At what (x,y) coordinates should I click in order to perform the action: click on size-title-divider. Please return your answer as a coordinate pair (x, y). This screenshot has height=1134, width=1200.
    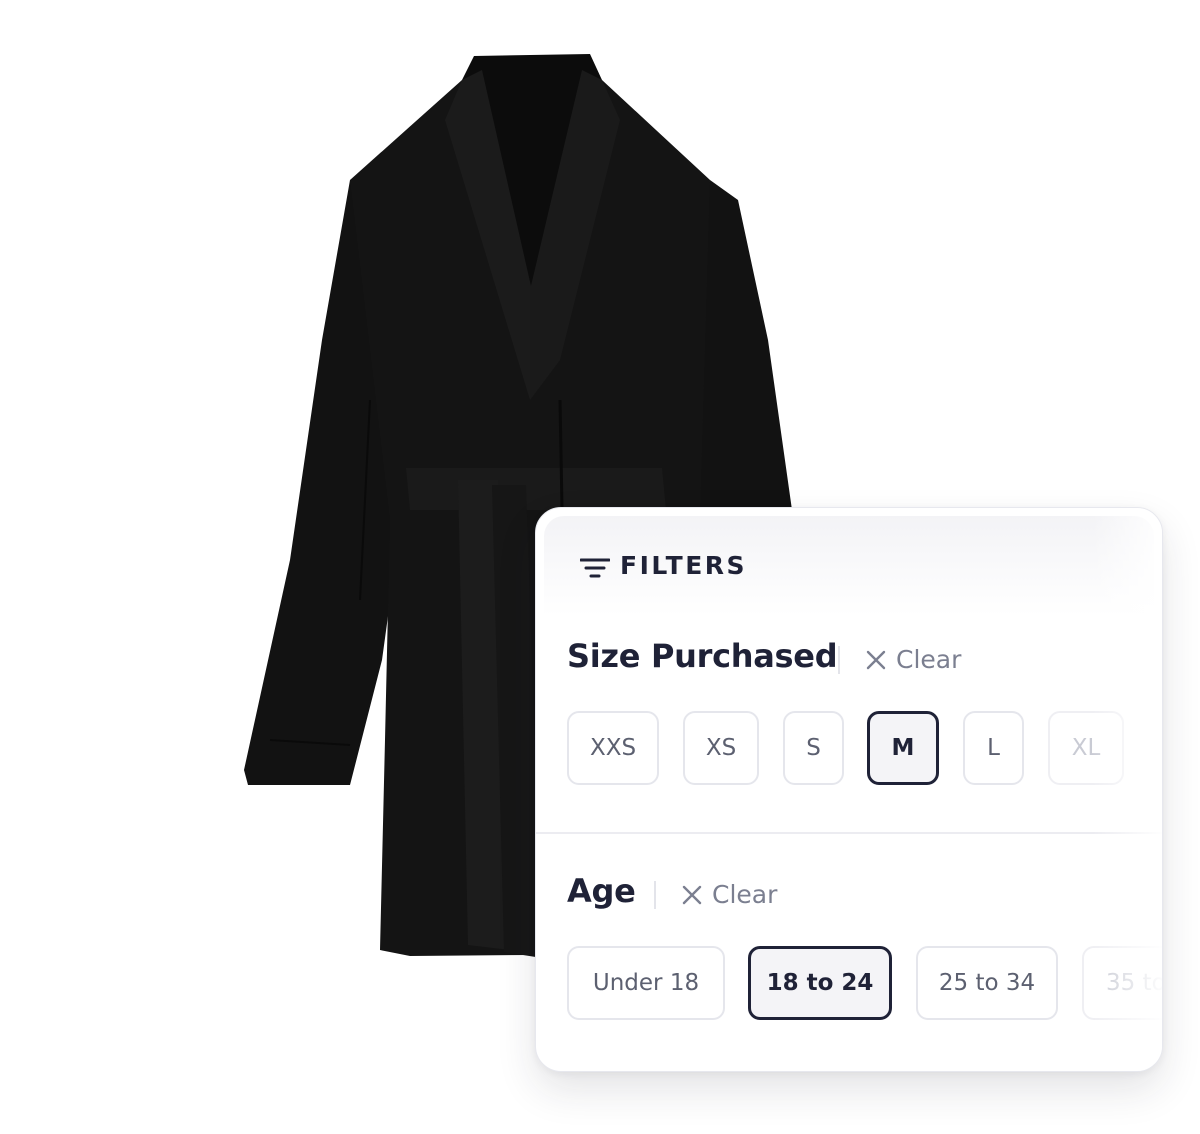
    Looking at the image, I should click on (839, 660).